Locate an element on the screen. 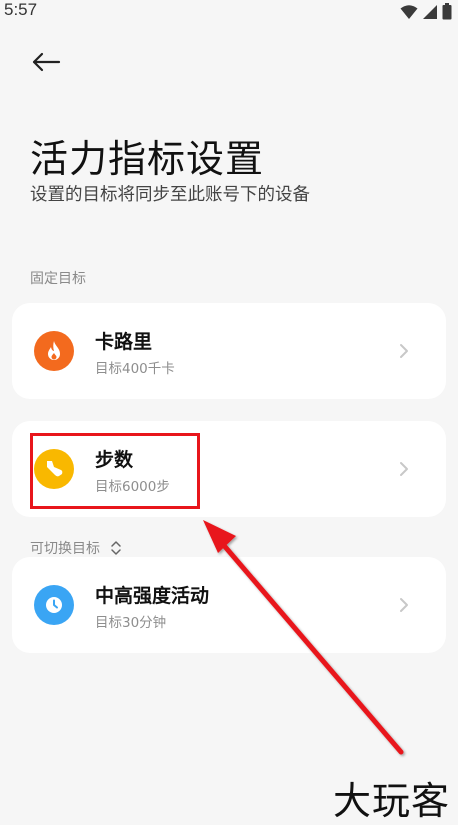 This screenshot has height=825, width=458. goal-card-activity: 中高强度活动 目标30分钟 is located at coordinates (229, 605).